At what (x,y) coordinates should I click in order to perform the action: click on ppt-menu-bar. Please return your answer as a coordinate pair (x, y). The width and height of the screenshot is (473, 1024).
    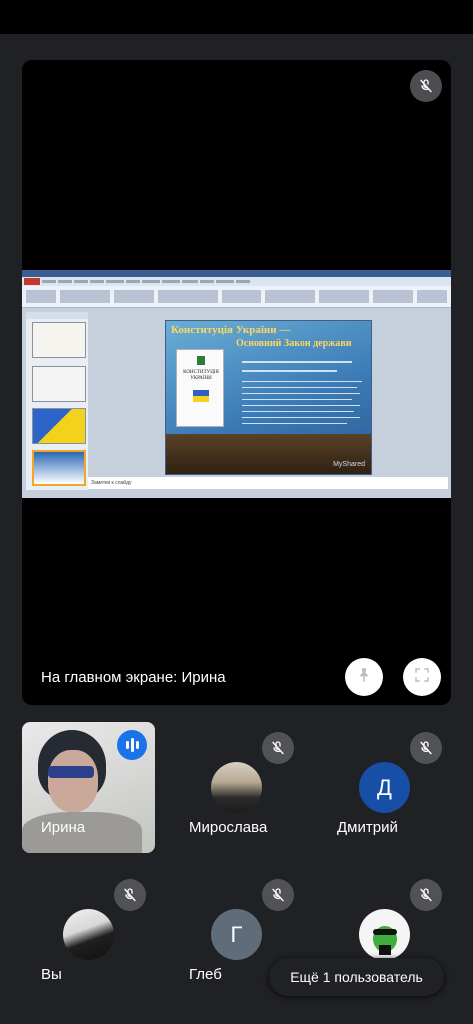
    Looking at the image, I should click on (236, 281).